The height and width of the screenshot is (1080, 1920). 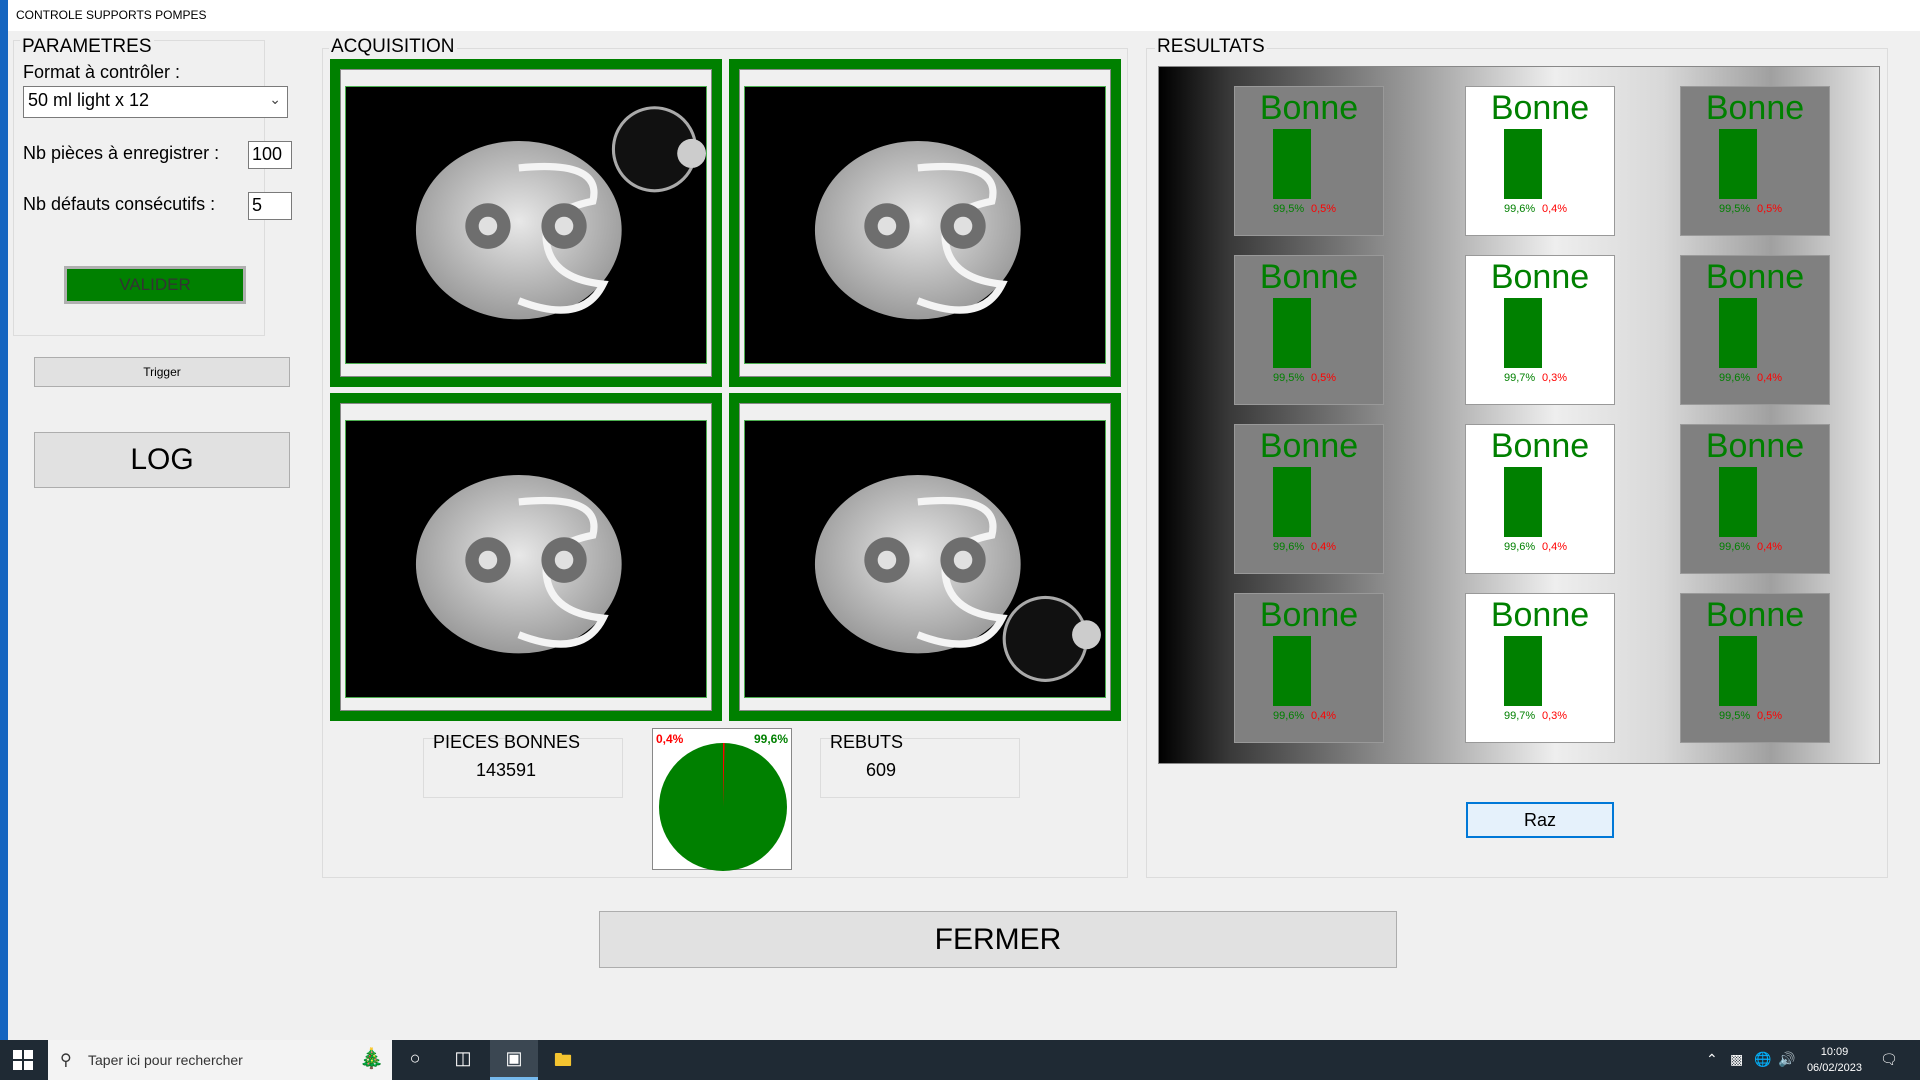 I want to click on search-icon: ⚲, so click(x=66, y=1060).